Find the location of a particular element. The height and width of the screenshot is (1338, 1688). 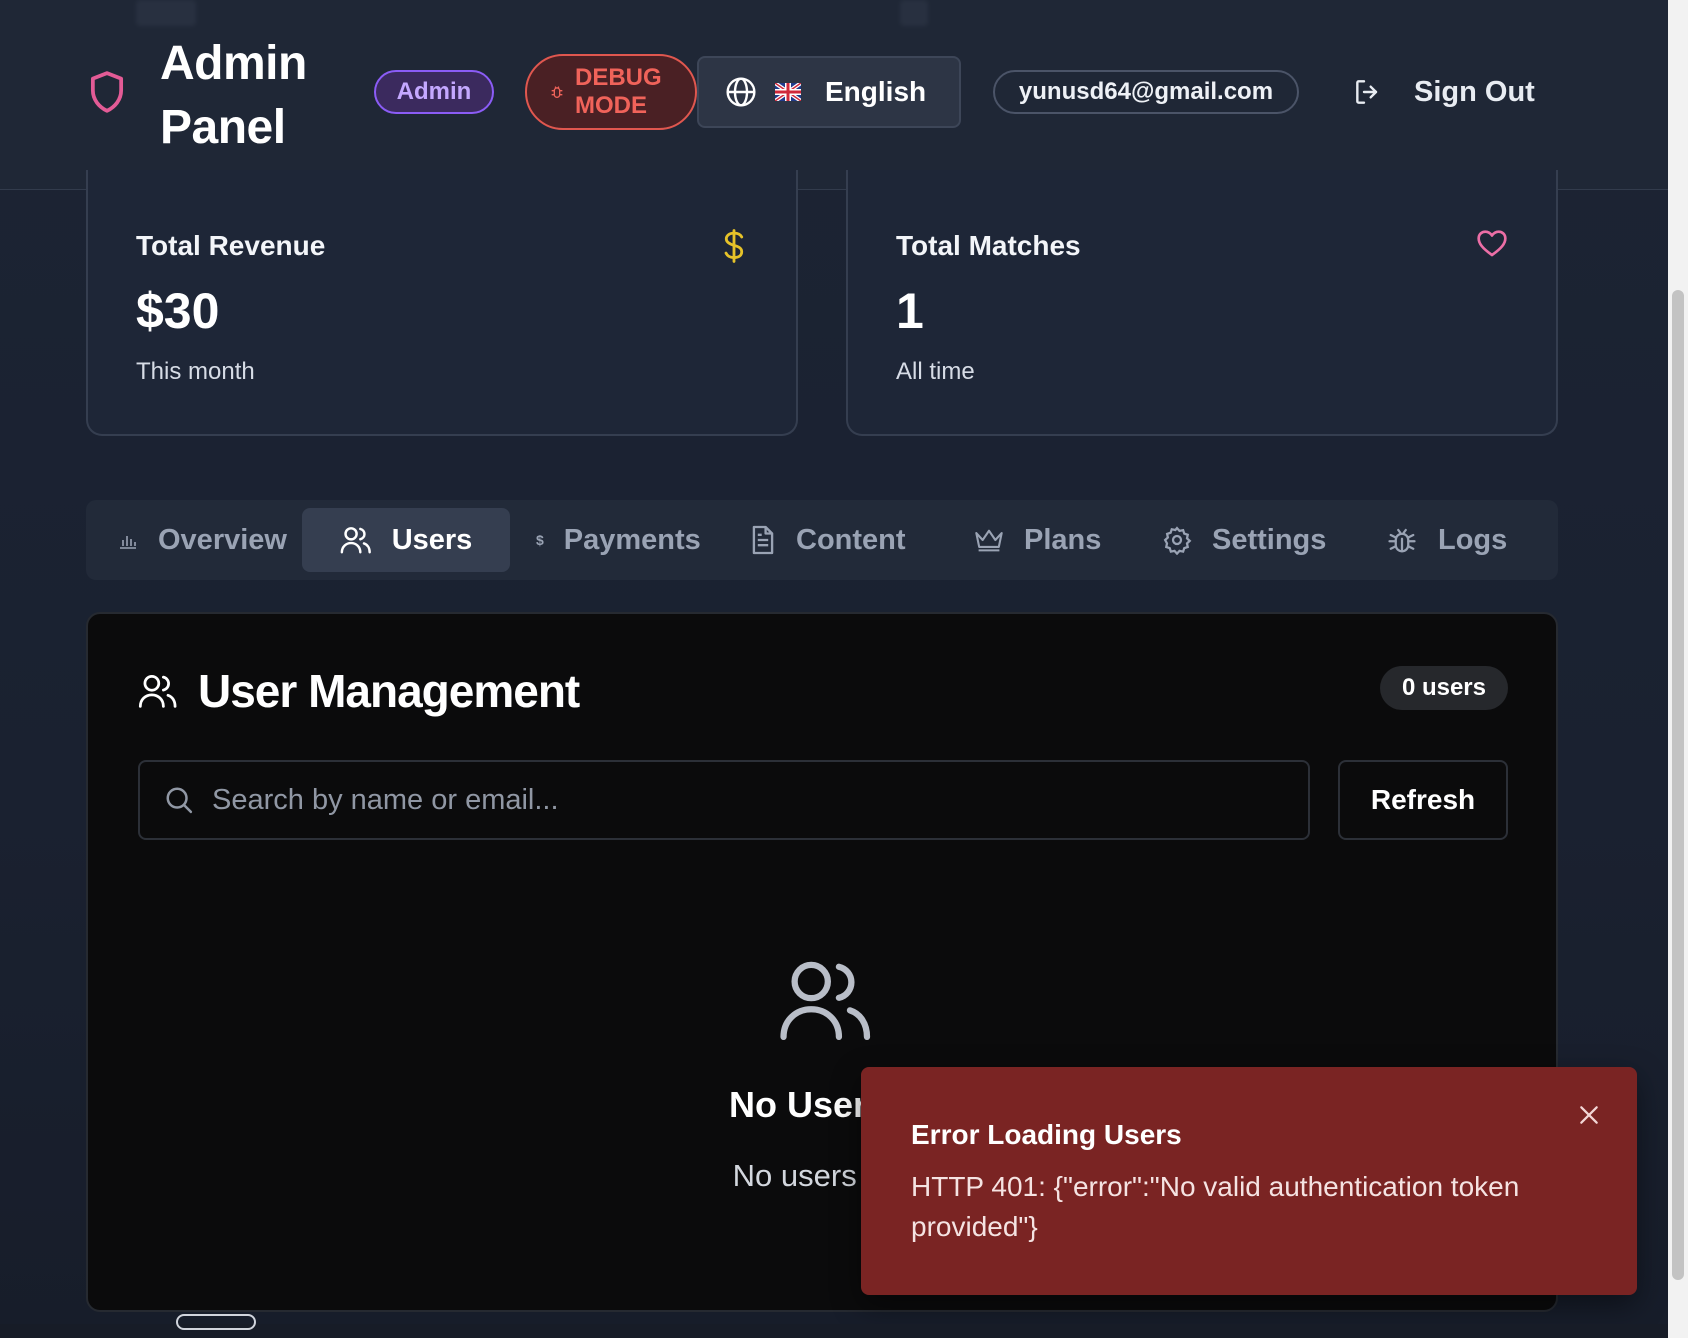

search-box is located at coordinates (724, 800).